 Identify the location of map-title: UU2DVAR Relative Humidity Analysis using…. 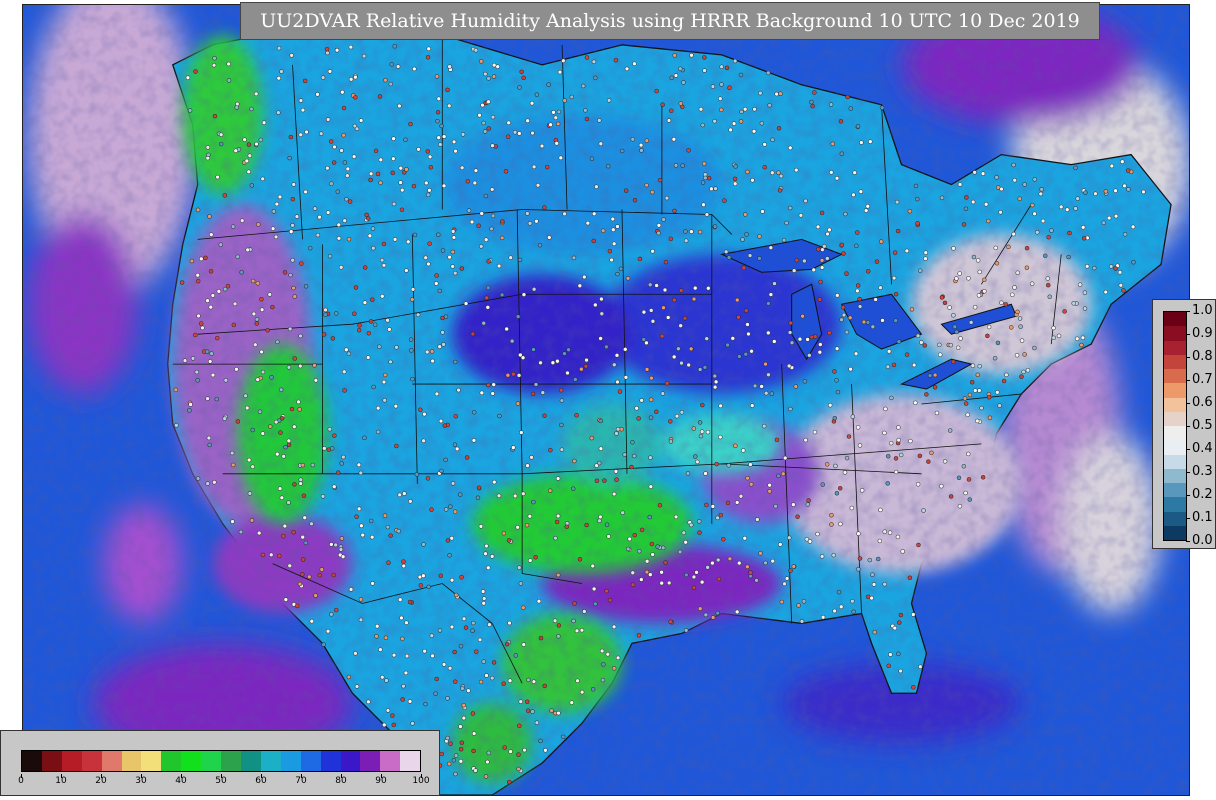
(670, 21).